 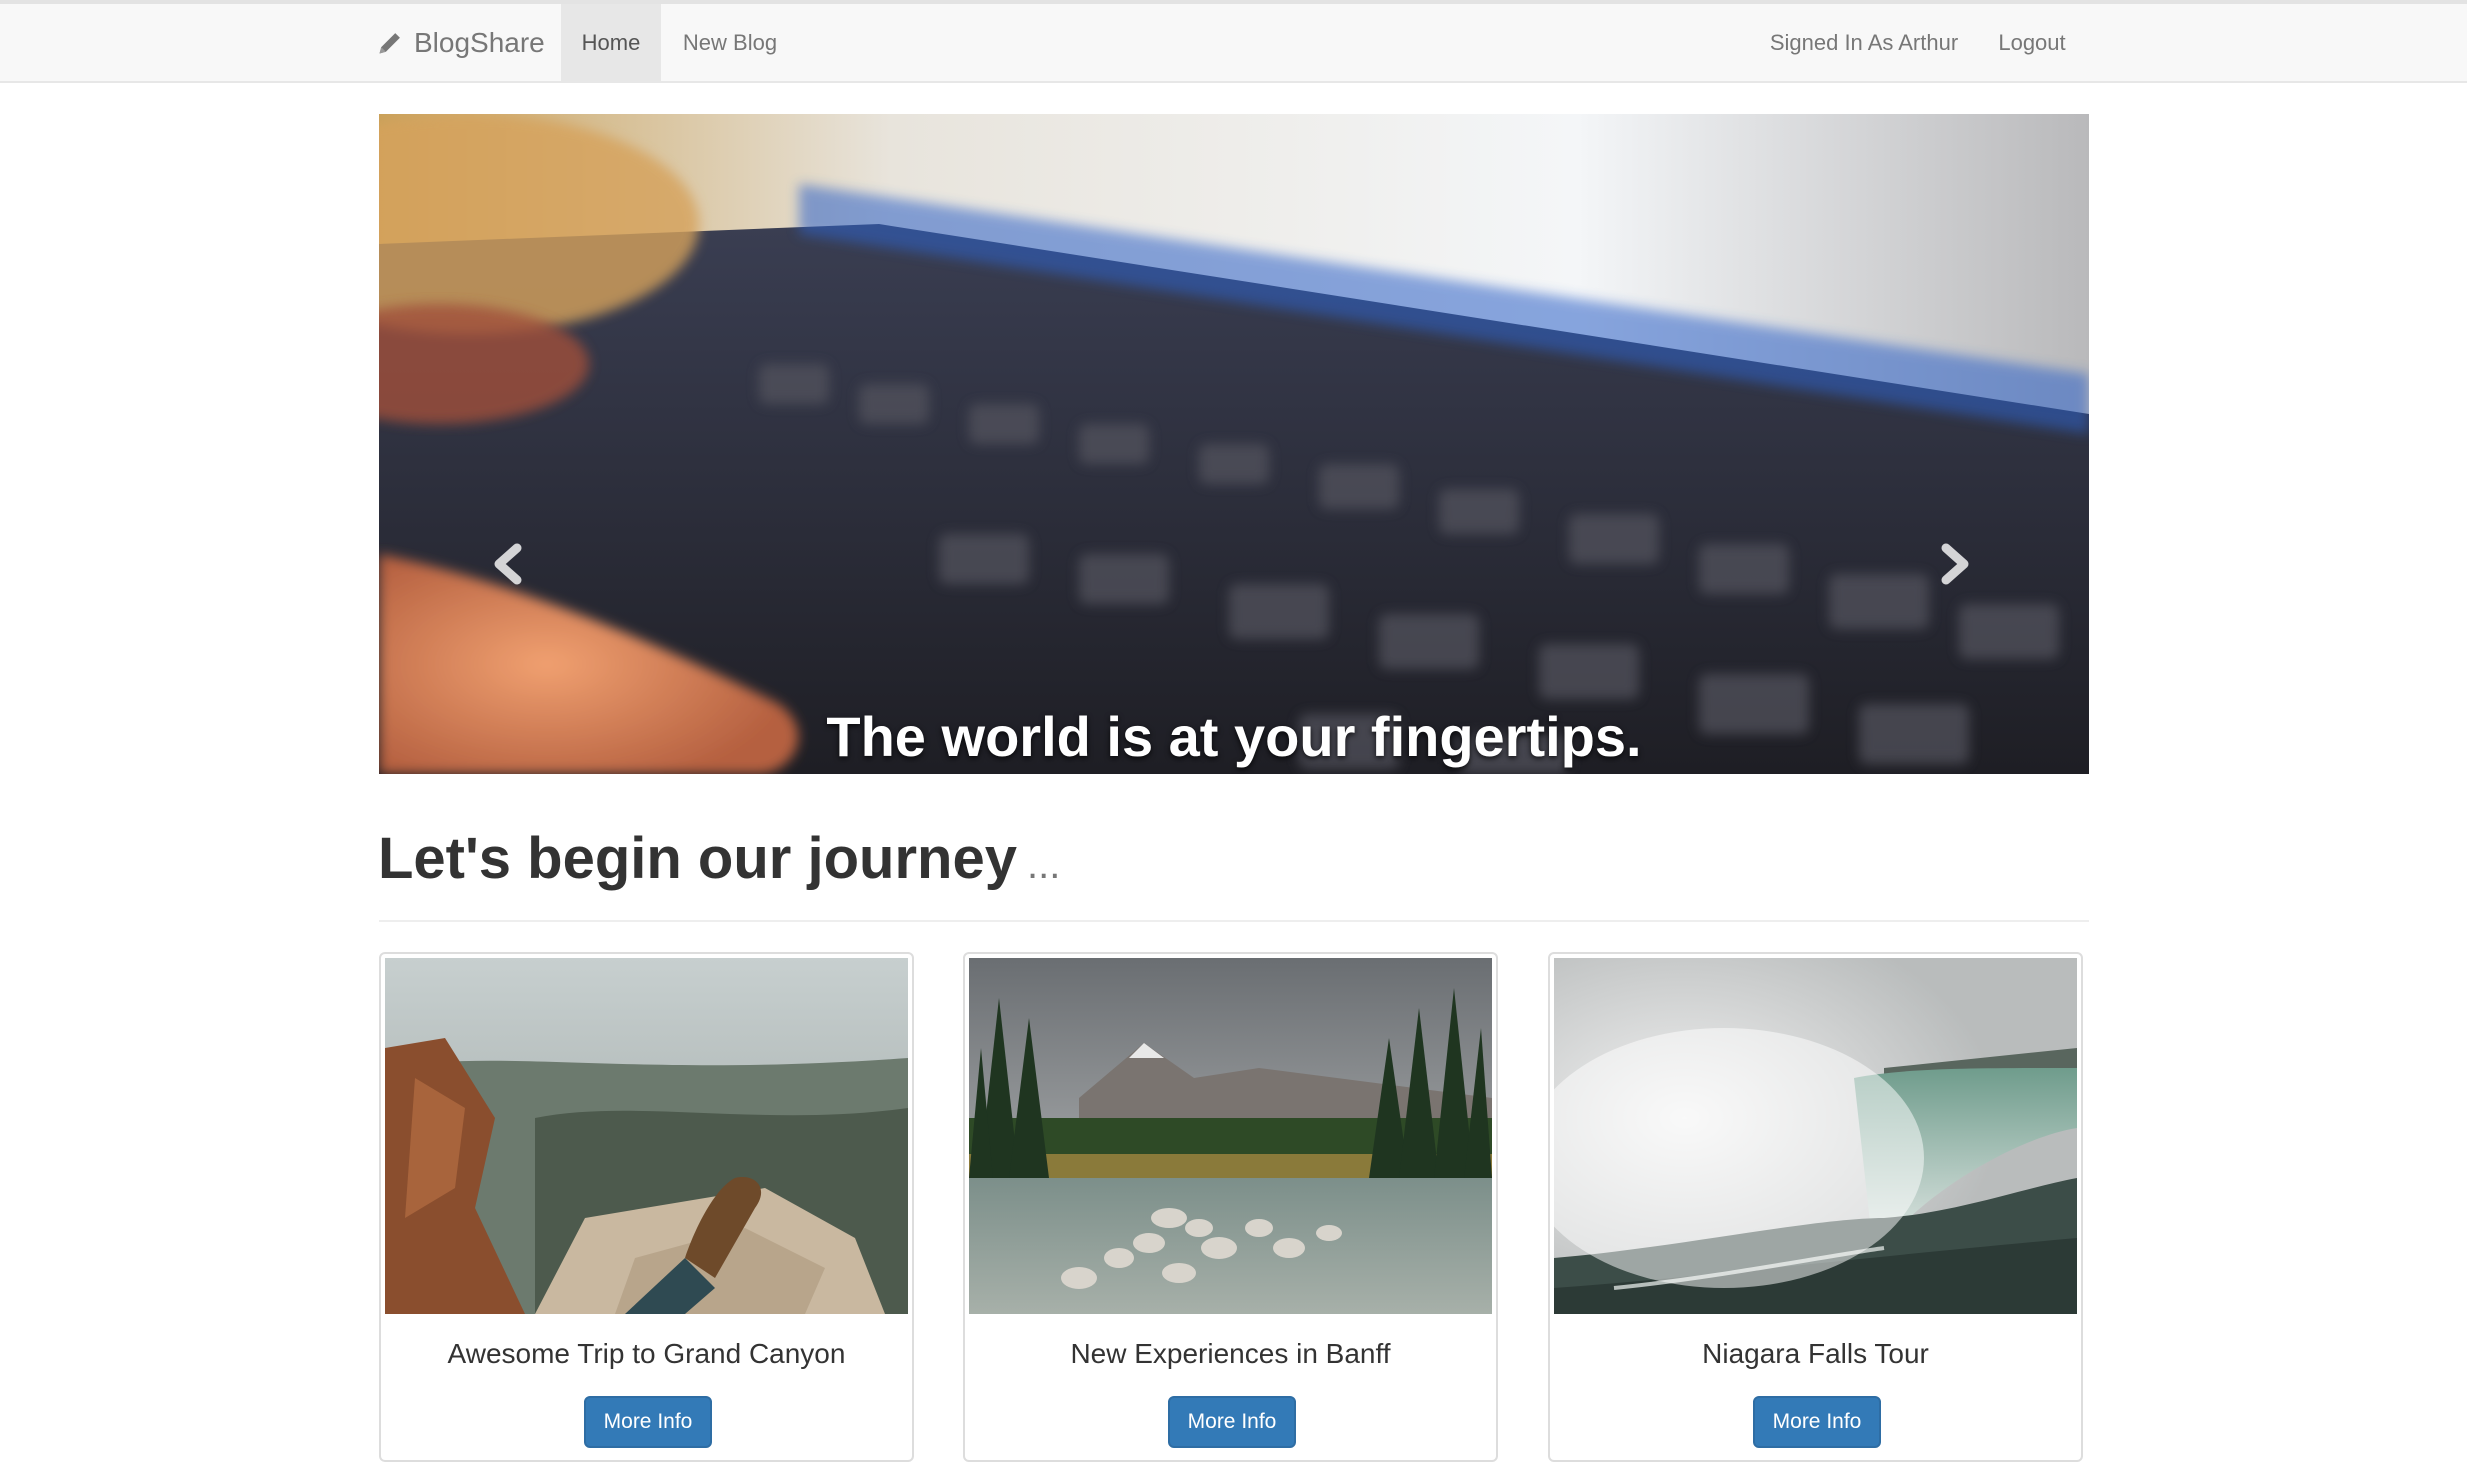 I want to click on grand-canyon-image, so click(x=646, y=1136).